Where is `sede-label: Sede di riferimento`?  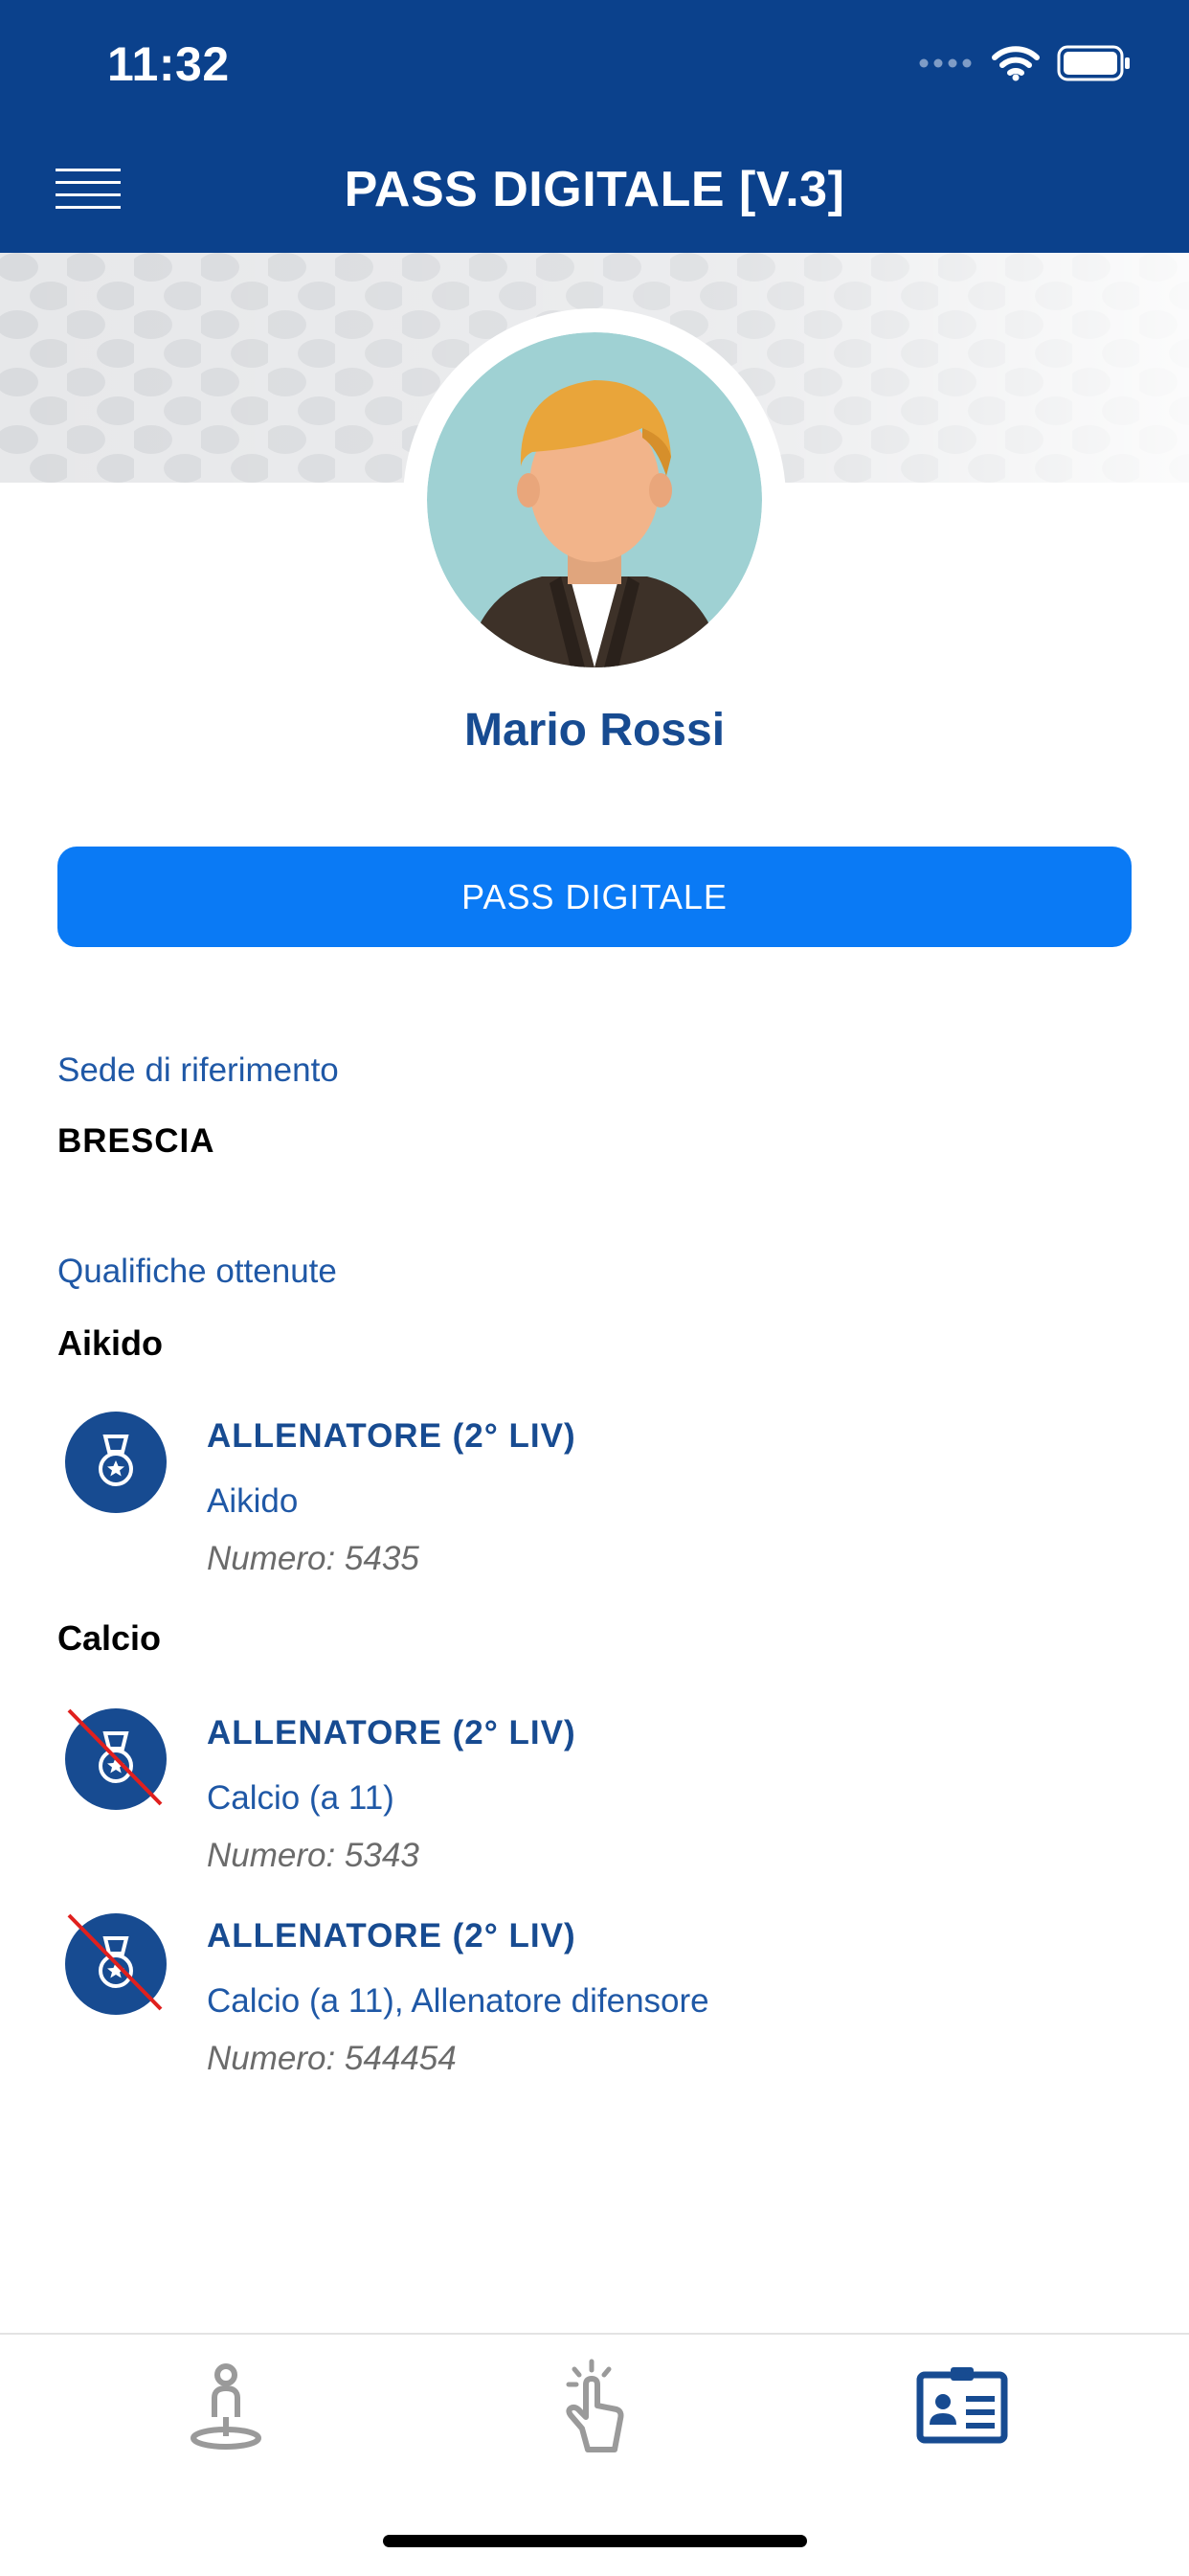
sede-label: Sede di riferimento is located at coordinates (198, 1070).